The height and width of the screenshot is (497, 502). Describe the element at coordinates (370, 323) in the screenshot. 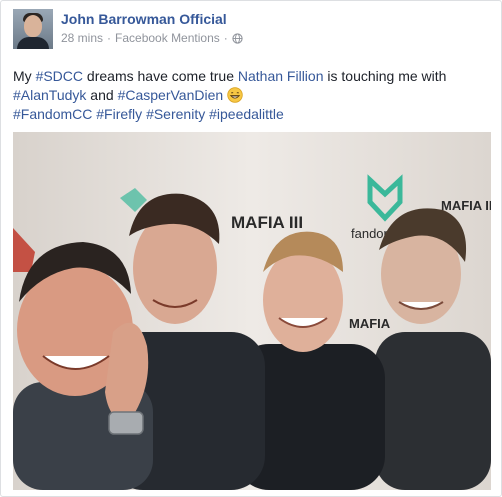

I see `backdrop-logo: MAFIA` at that location.